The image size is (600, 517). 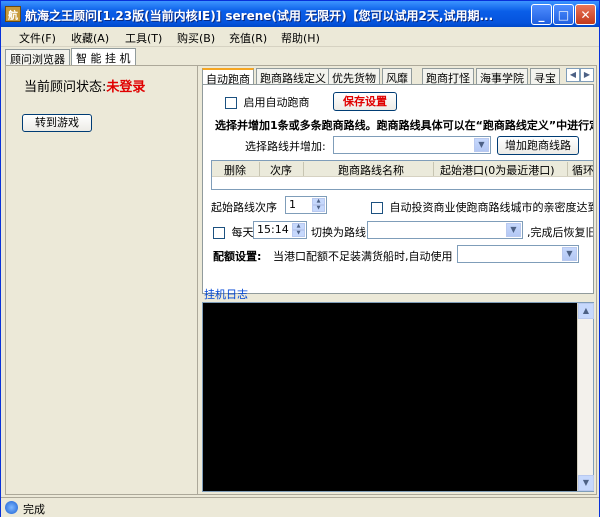 I want to click on tab-fashion: 风靡, so click(x=397, y=76).